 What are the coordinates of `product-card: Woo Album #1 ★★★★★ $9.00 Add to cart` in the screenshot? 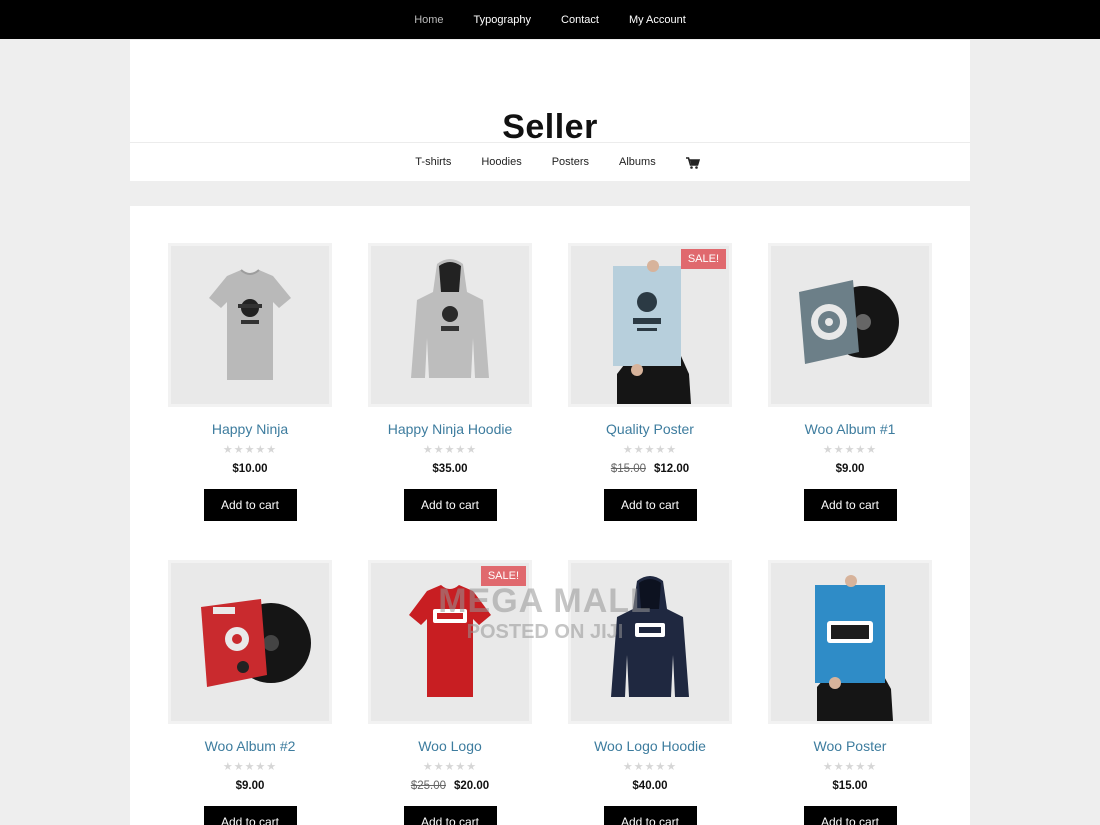 It's located at (850, 382).